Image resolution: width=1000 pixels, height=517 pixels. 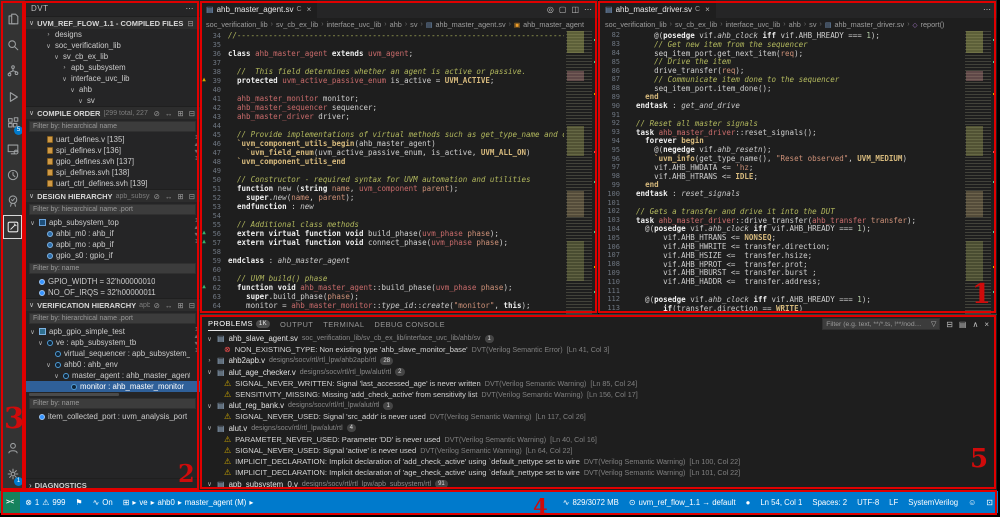 What do you see at coordinates (112, 244) in the screenshot?
I see `tree-item: apbi_mo : apb_if` at bounding box center [112, 244].